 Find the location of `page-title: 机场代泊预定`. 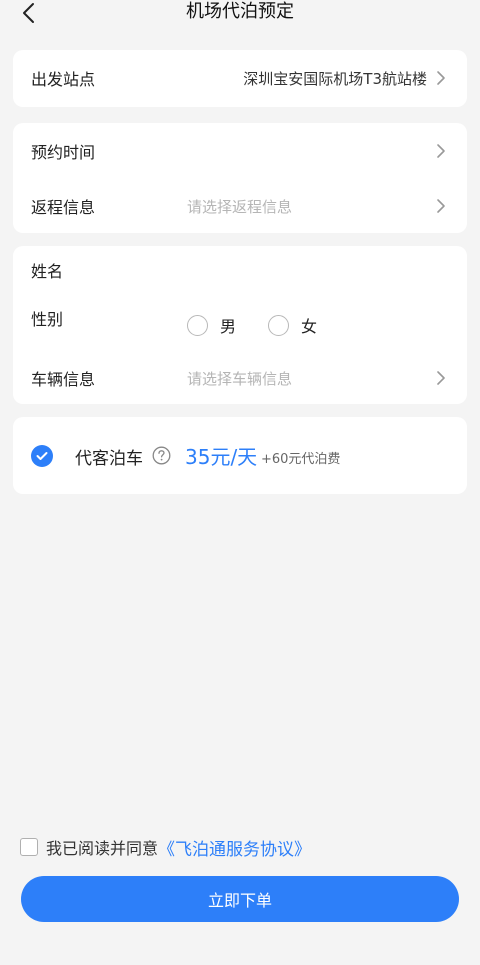

page-title: 机场代泊预定 is located at coordinates (240, 11).